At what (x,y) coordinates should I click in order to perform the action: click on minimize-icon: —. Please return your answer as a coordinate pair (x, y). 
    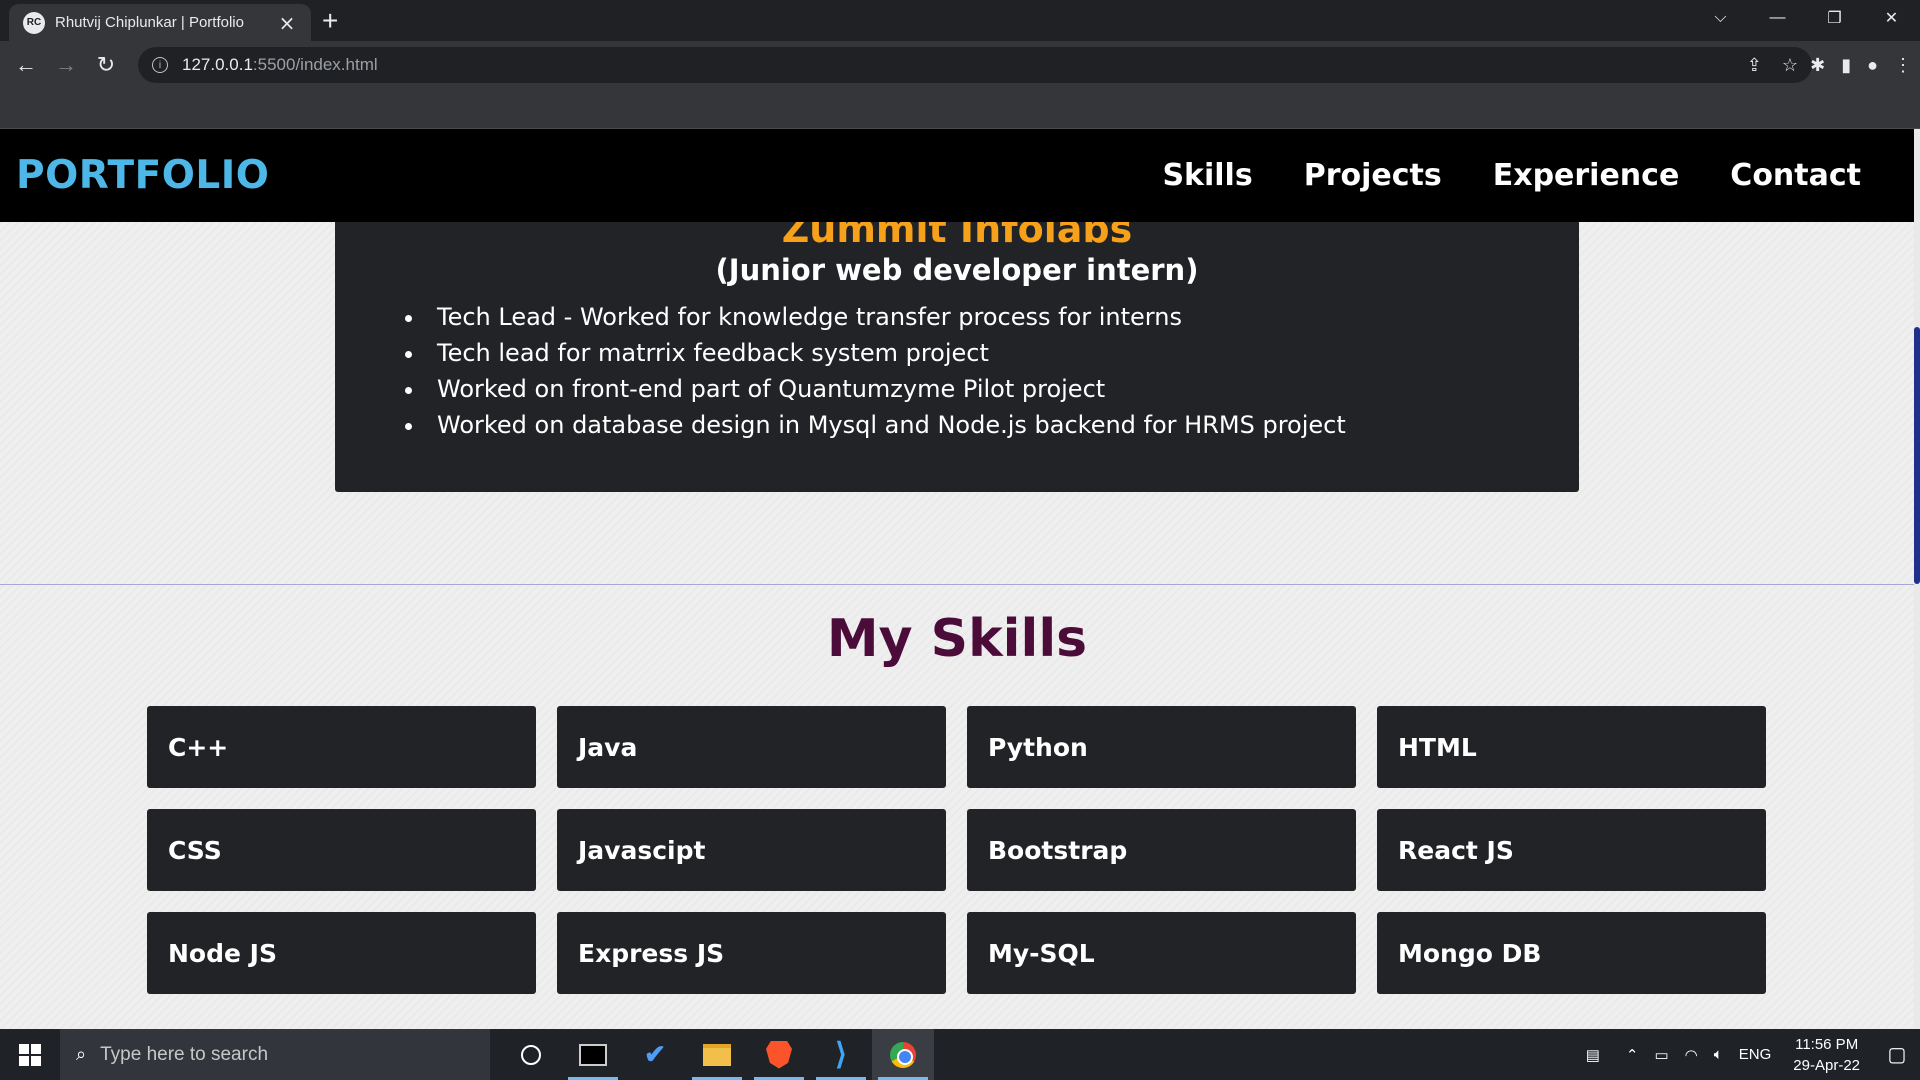
    Looking at the image, I should click on (1777, 18).